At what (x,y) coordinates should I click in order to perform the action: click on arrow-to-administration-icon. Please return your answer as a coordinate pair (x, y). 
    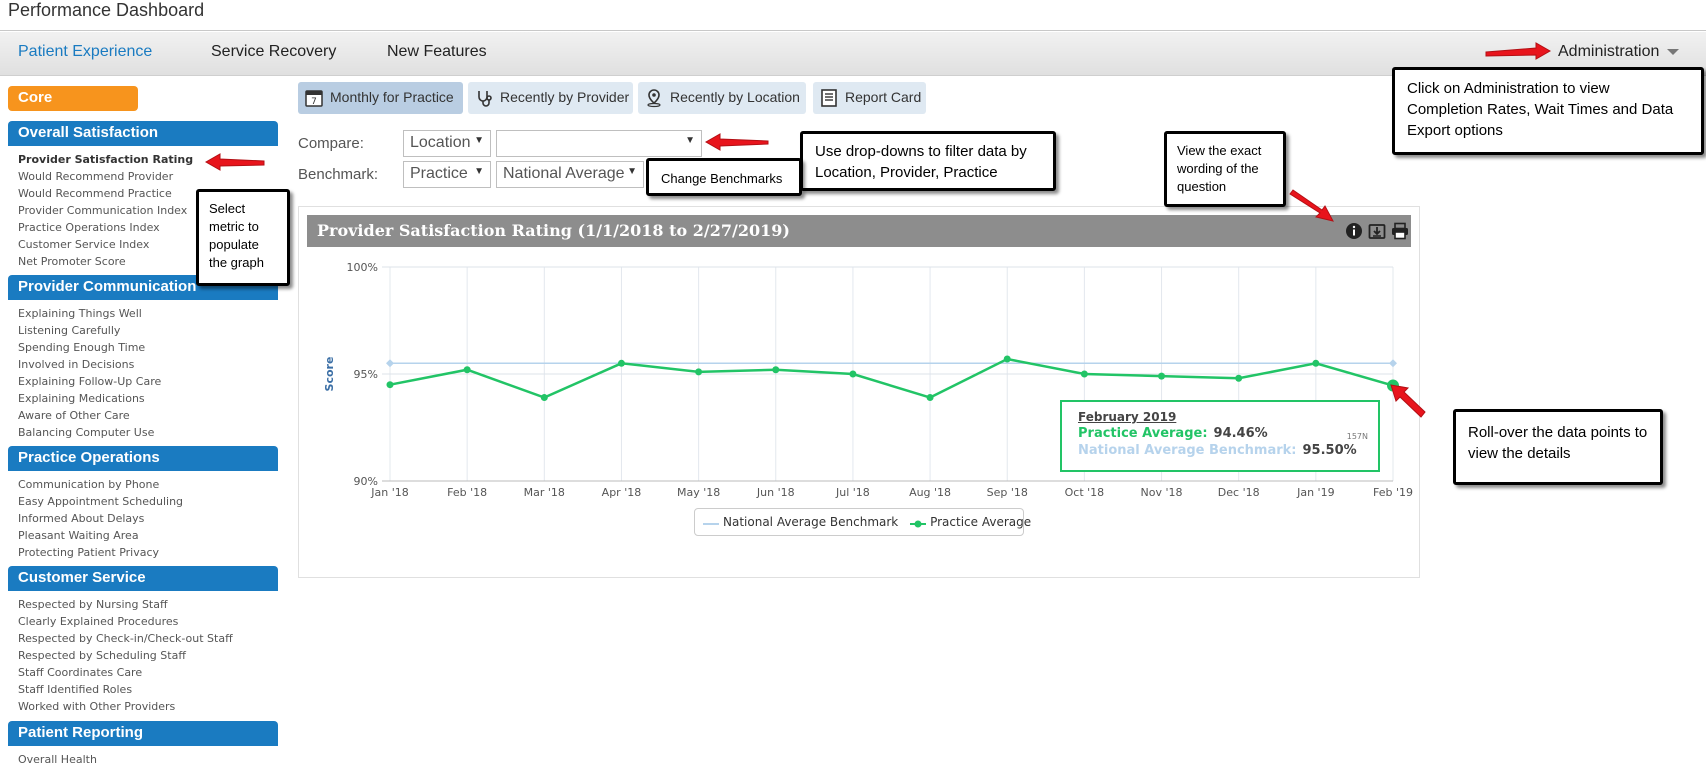
    Looking at the image, I should click on (1518, 51).